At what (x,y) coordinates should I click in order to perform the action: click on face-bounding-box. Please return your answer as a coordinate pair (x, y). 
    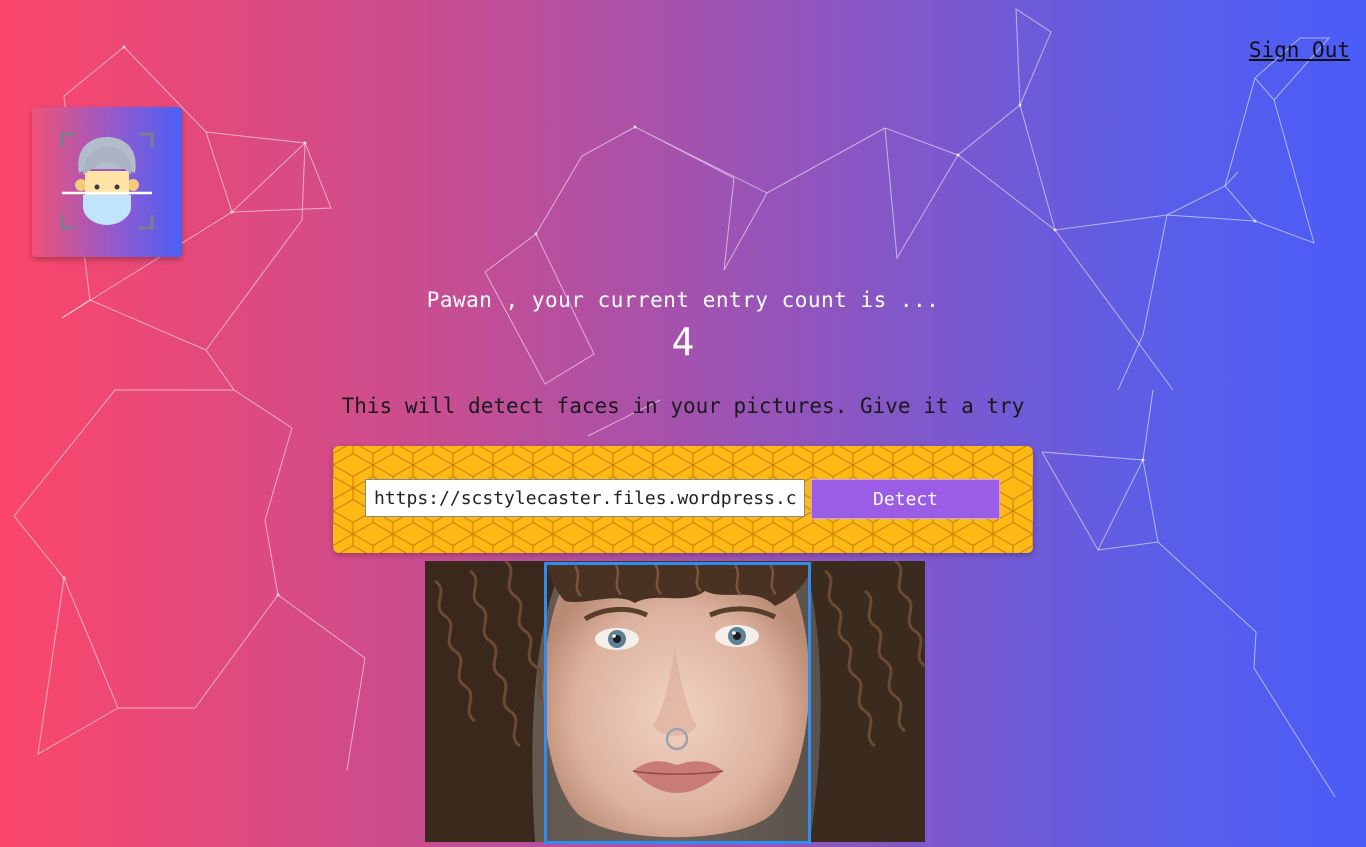
    Looking at the image, I should click on (677, 703).